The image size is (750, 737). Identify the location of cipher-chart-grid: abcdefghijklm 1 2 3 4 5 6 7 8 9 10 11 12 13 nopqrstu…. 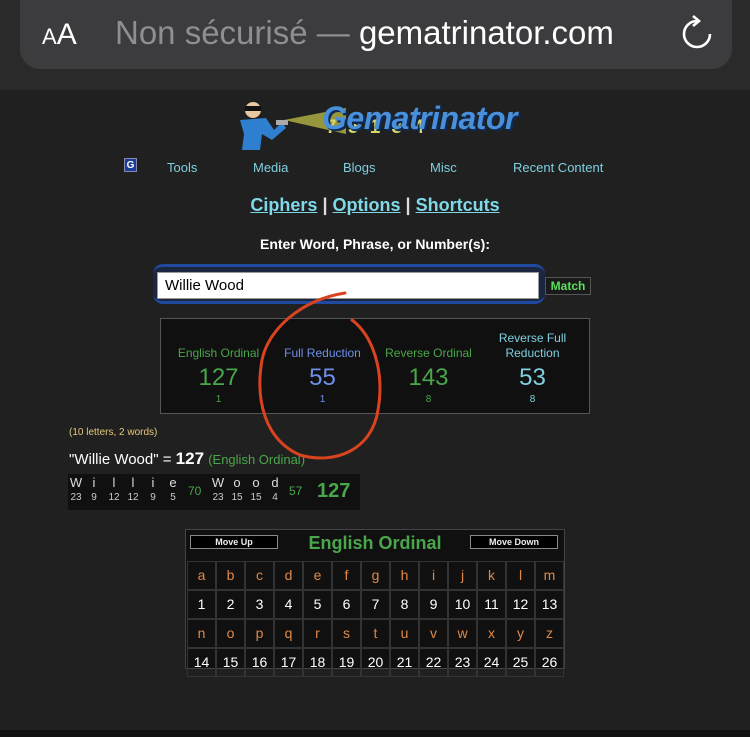
(375, 619).